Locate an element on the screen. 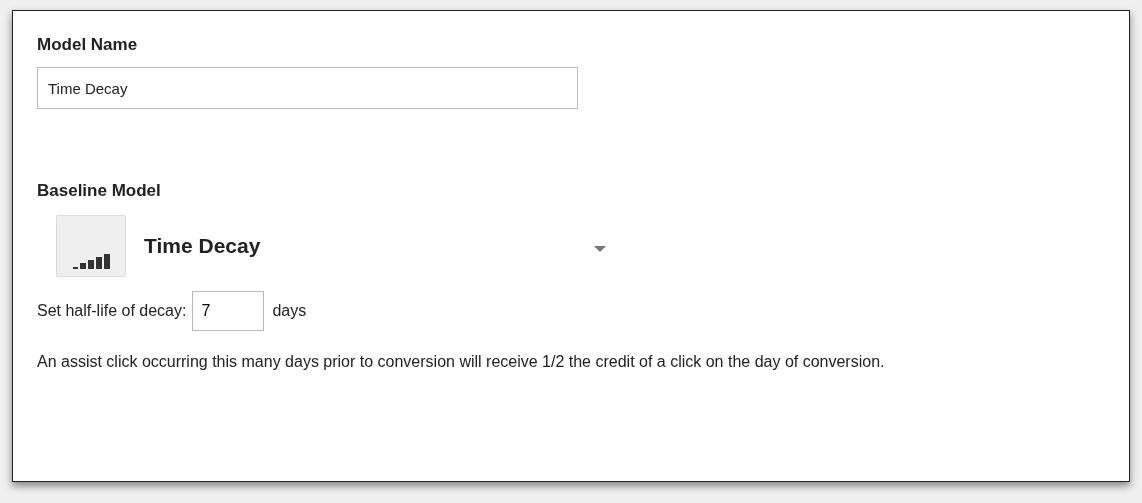 This screenshot has width=1142, height=503. unit-label: days is located at coordinates (289, 311).